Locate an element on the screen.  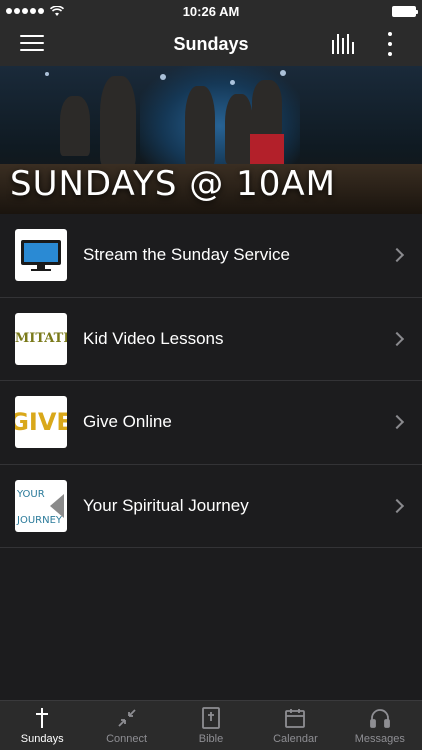
band-member-skirt is located at coordinates (267, 150).